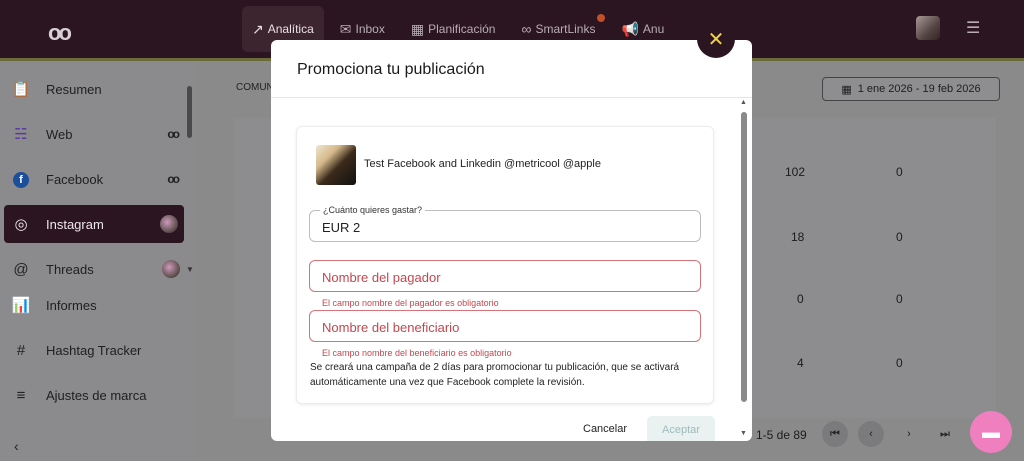 This screenshot has width=1024, height=461. What do you see at coordinates (391, 69) in the screenshot?
I see `modal-title: Promociona tu publicación` at bounding box center [391, 69].